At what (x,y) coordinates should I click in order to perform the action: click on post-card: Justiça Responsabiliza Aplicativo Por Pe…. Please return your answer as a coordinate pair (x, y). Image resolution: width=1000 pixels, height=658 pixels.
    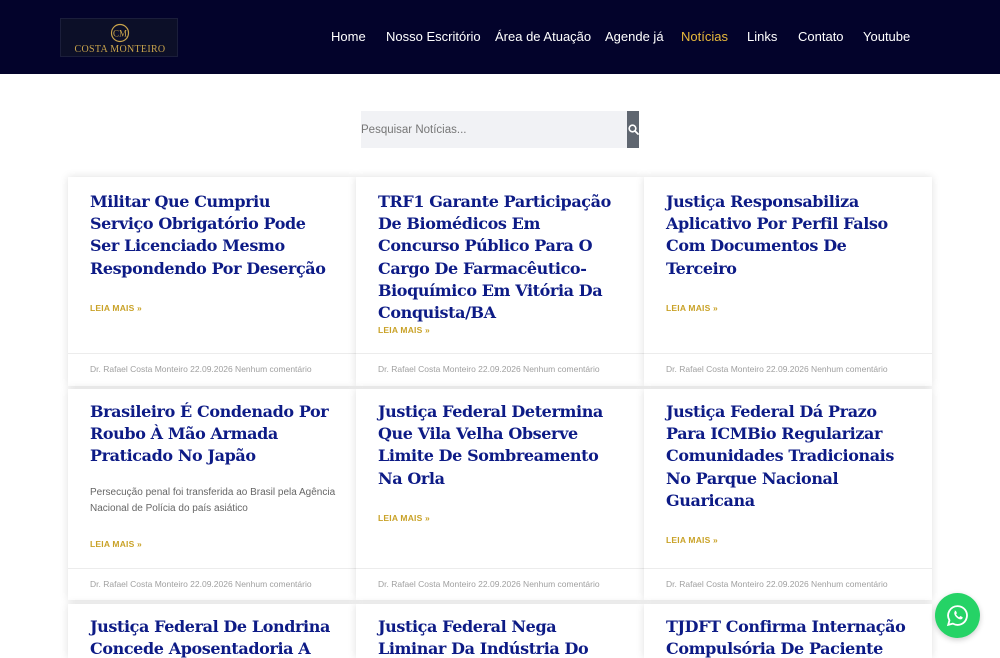
    Looking at the image, I should click on (788, 281).